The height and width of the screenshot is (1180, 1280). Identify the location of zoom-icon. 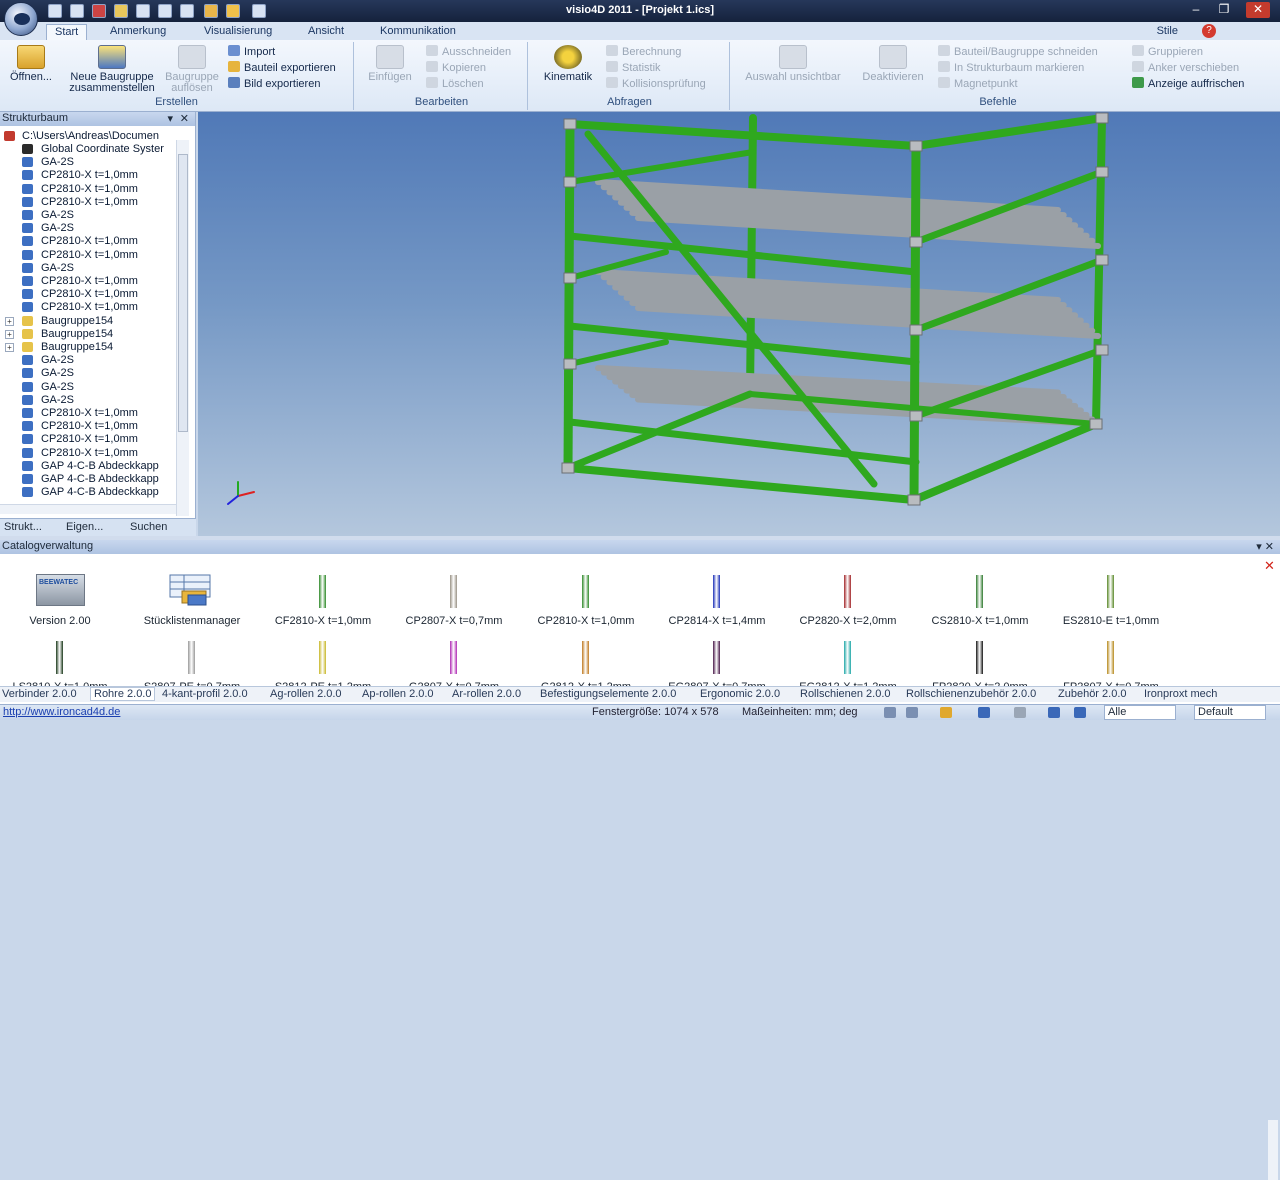
(890, 712).